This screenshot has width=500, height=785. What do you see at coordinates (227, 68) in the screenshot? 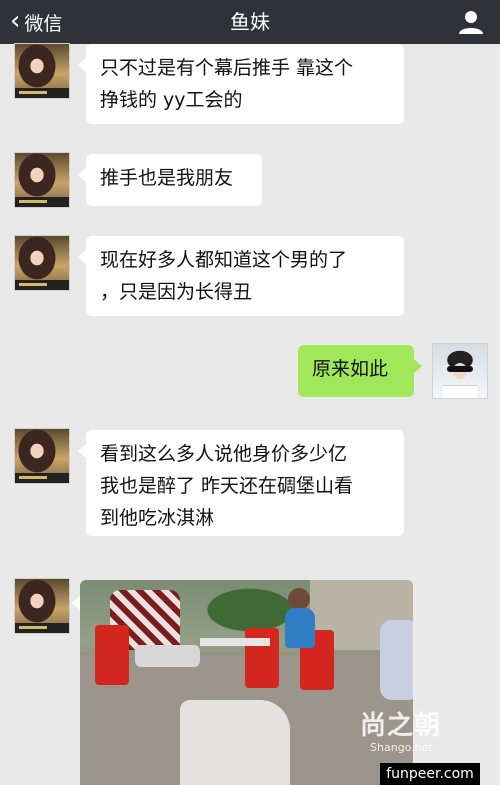
I see `message-text: 只不过是有个幕后推手 靠这个` at bounding box center [227, 68].